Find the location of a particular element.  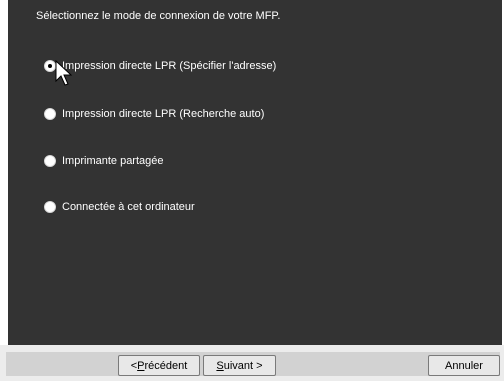

button-bar: < Précédent Suivant > Annuler is located at coordinates (252, 363).